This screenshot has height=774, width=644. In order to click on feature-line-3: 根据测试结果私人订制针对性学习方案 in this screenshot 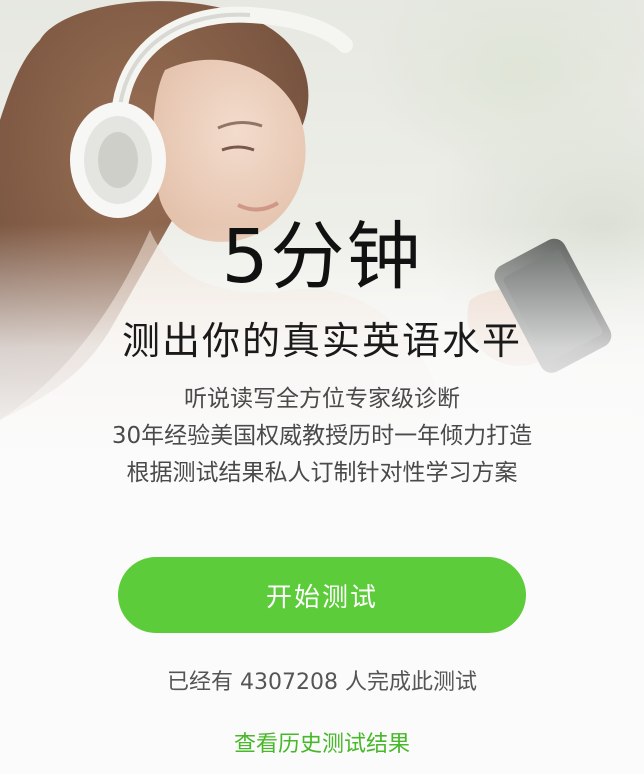, I will do `click(322, 473)`.